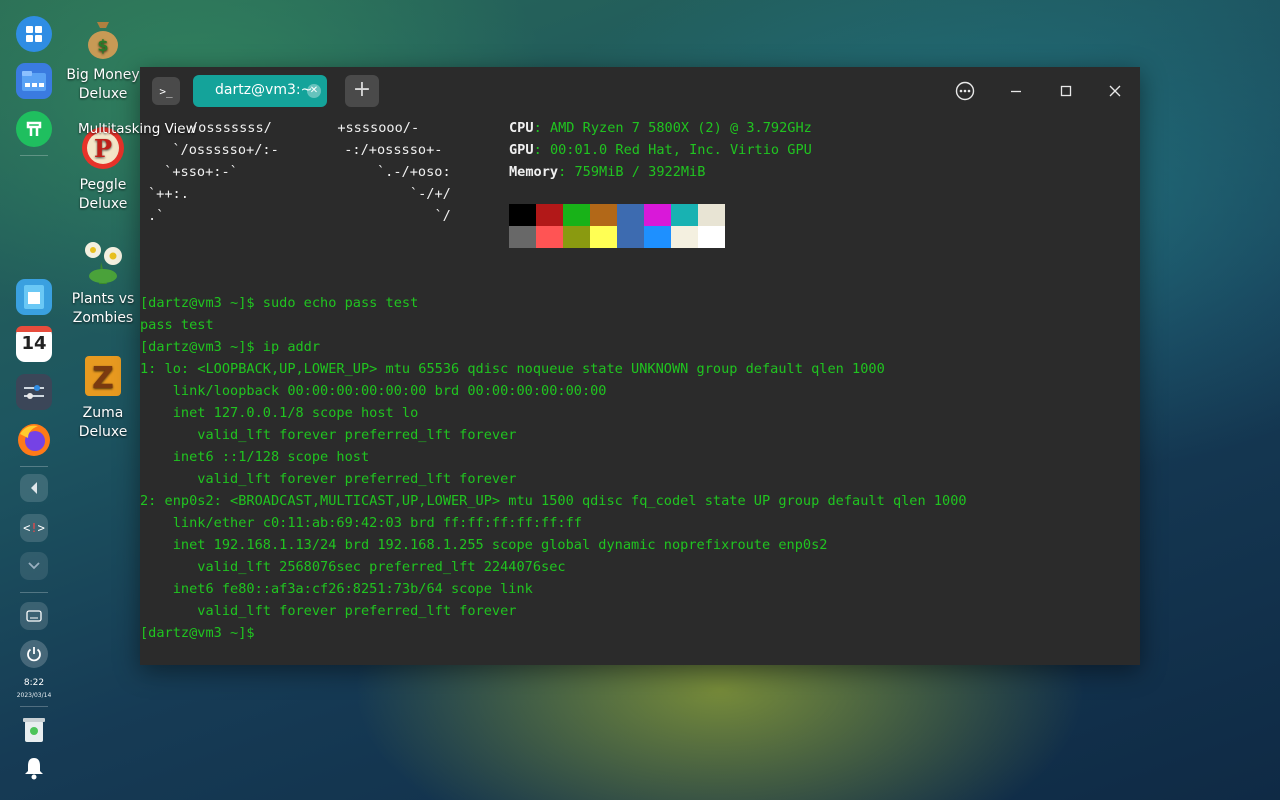 The image size is (1280, 800). What do you see at coordinates (34, 683) in the screenshot?
I see `clock-time: 8:22` at bounding box center [34, 683].